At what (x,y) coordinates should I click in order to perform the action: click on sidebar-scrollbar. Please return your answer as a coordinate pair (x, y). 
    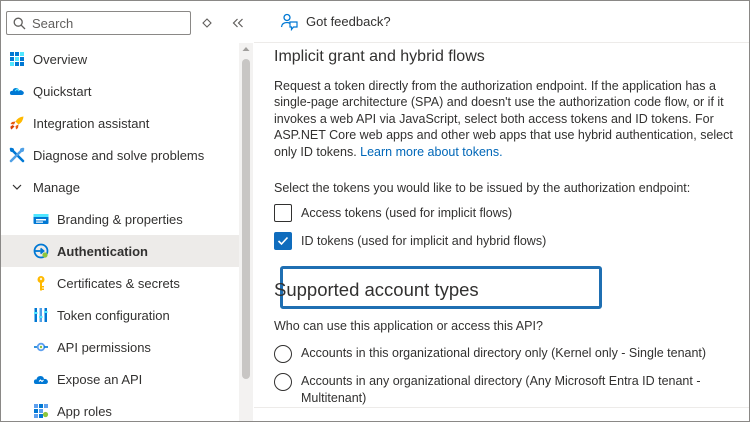
    Looking at the image, I should click on (246, 232).